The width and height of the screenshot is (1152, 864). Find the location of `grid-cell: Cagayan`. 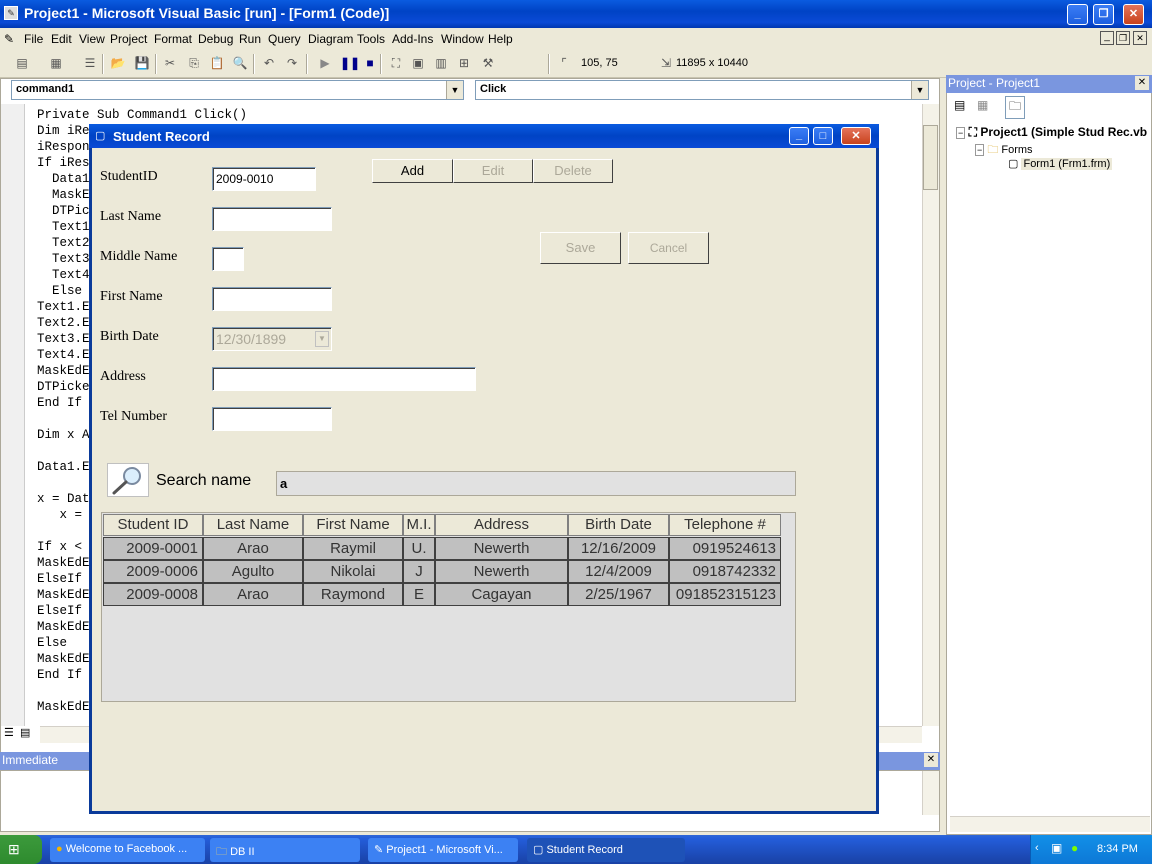

grid-cell: Cagayan is located at coordinates (501, 594).